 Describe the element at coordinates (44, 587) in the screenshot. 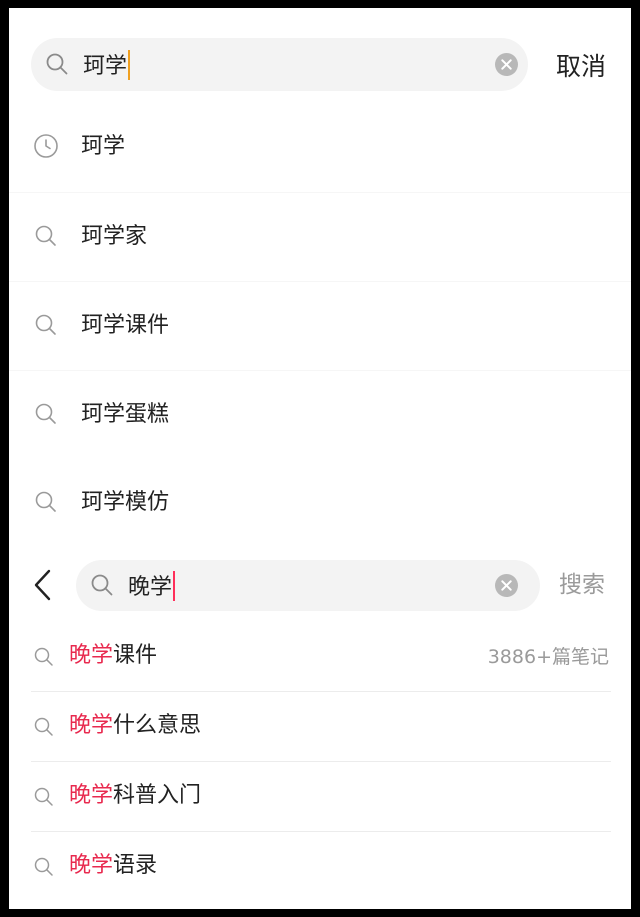

I see `back-arrow-icon` at that location.